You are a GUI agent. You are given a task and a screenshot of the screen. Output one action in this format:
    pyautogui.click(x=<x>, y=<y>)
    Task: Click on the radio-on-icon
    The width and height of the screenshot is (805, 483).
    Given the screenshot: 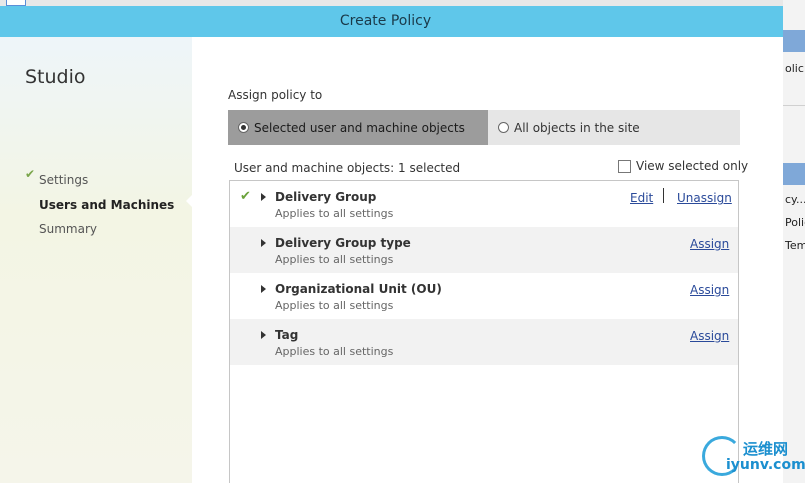 What is the action you would take?
    pyautogui.click(x=243, y=127)
    